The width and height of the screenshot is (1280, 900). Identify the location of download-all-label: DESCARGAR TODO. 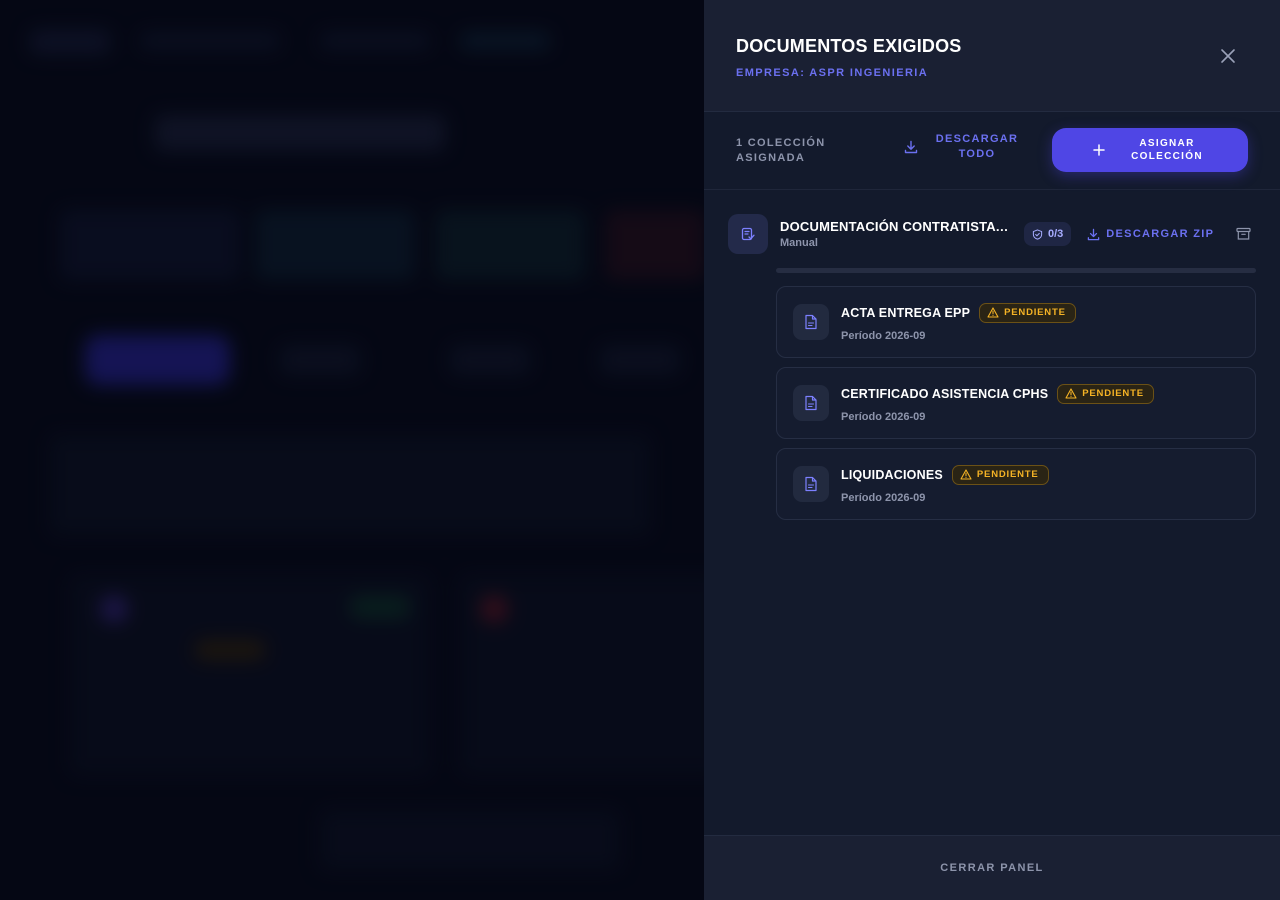
(977, 146).